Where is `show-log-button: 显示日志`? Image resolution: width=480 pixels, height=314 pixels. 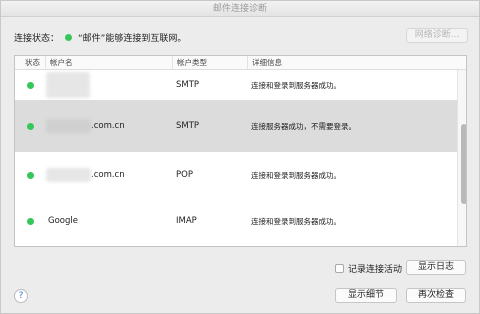
show-log-button: 显示日志 is located at coordinates (436, 267).